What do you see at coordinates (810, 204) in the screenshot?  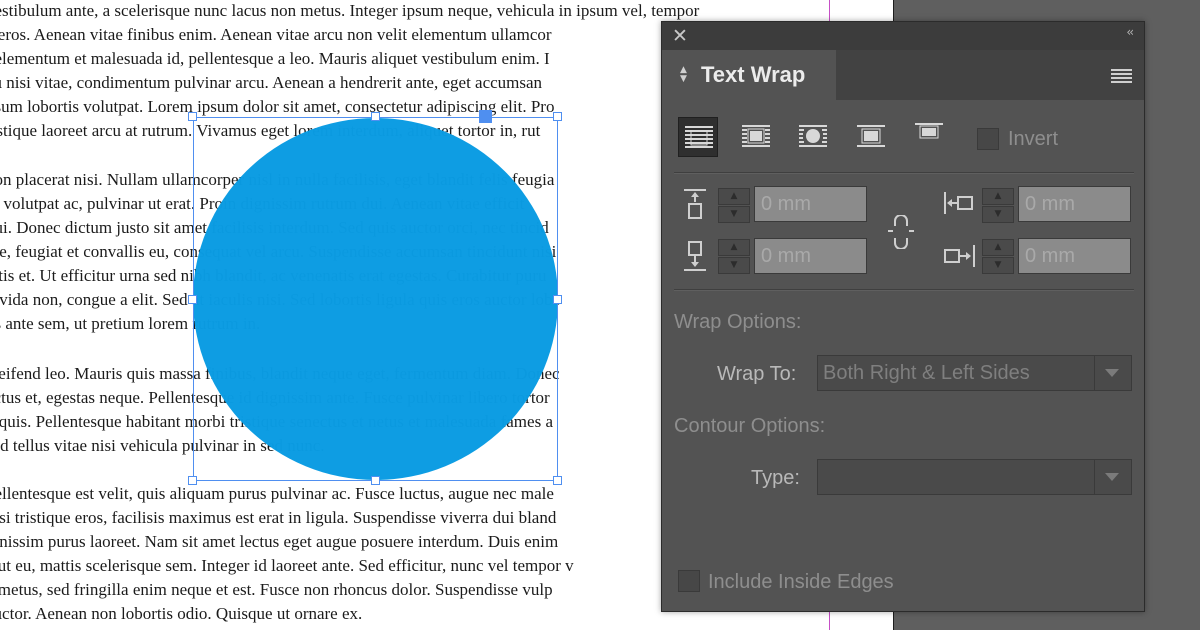 I see `top-offset-field: 0 mm` at bounding box center [810, 204].